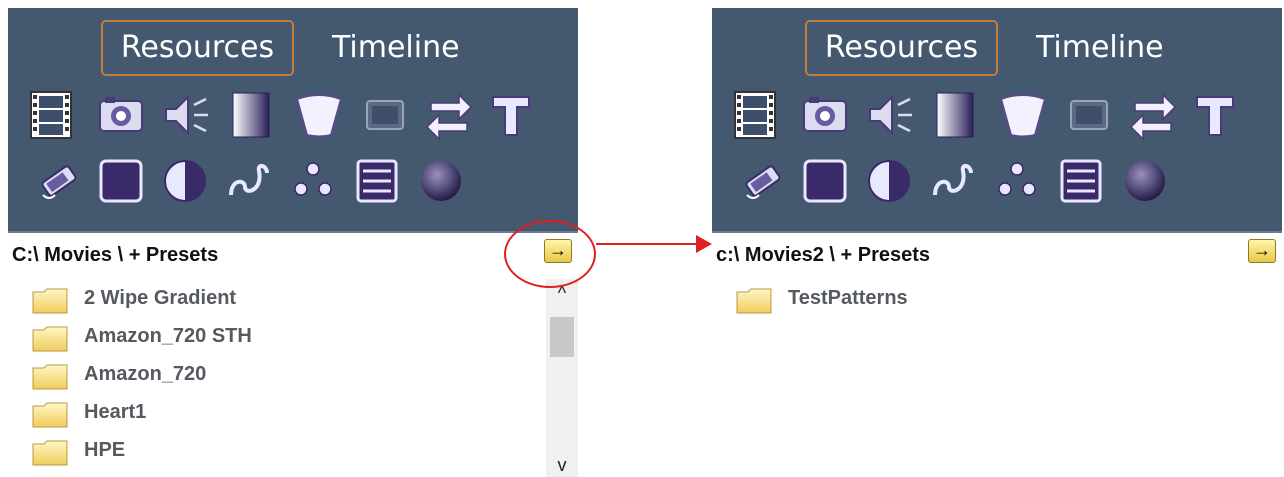 Image resolution: width=1284 pixels, height=477 pixels. Describe the element at coordinates (105, 450) in the screenshot. I see `folder-name: HPE` at that location.